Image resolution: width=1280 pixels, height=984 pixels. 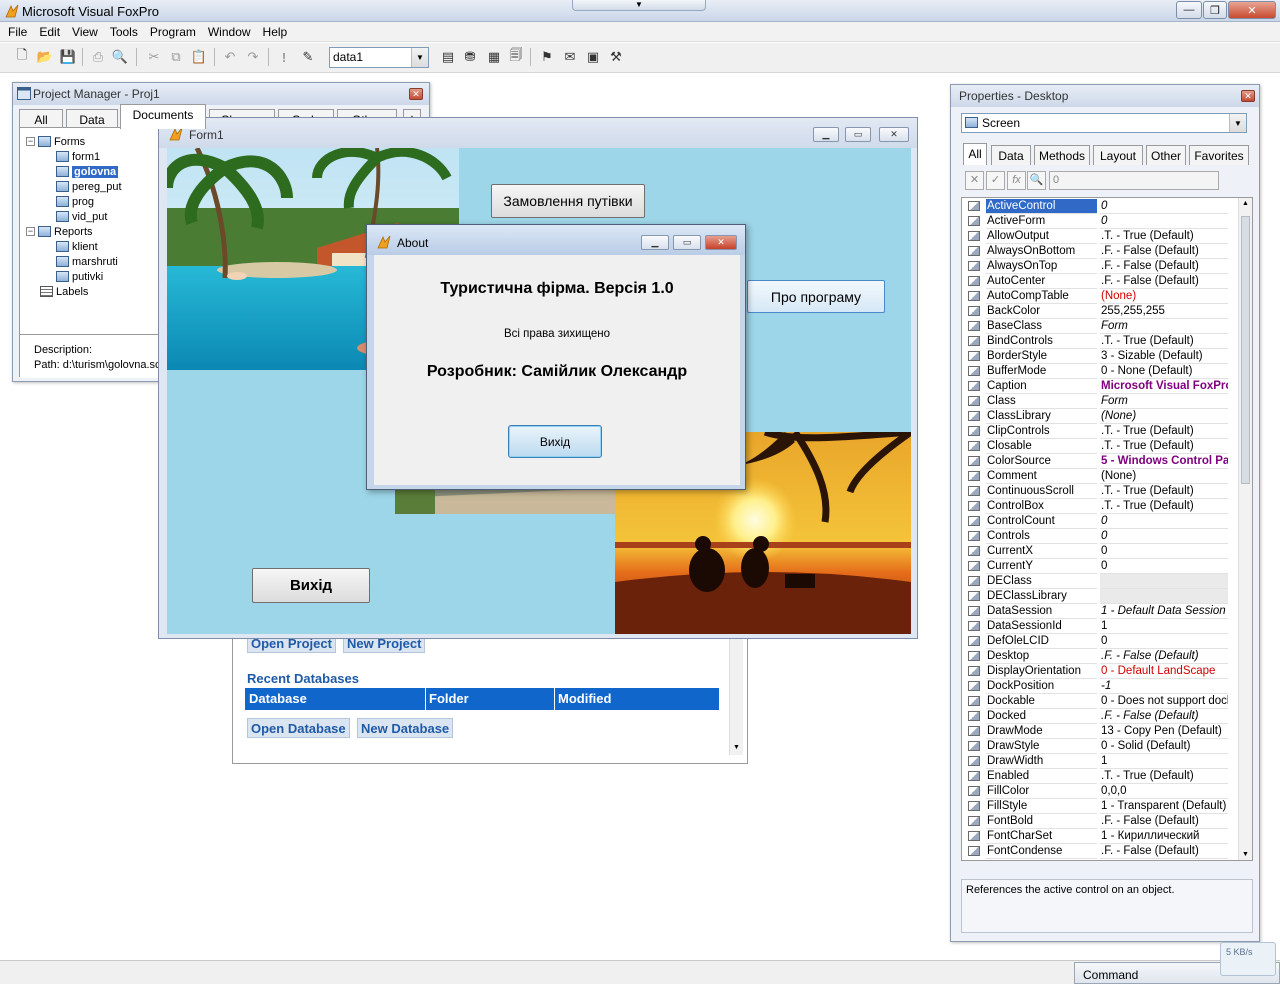 What do you see at coordinates (379, 57) in the screenshot?
I see `database-combo: data1 ▼` at bounding box center [379, 57].